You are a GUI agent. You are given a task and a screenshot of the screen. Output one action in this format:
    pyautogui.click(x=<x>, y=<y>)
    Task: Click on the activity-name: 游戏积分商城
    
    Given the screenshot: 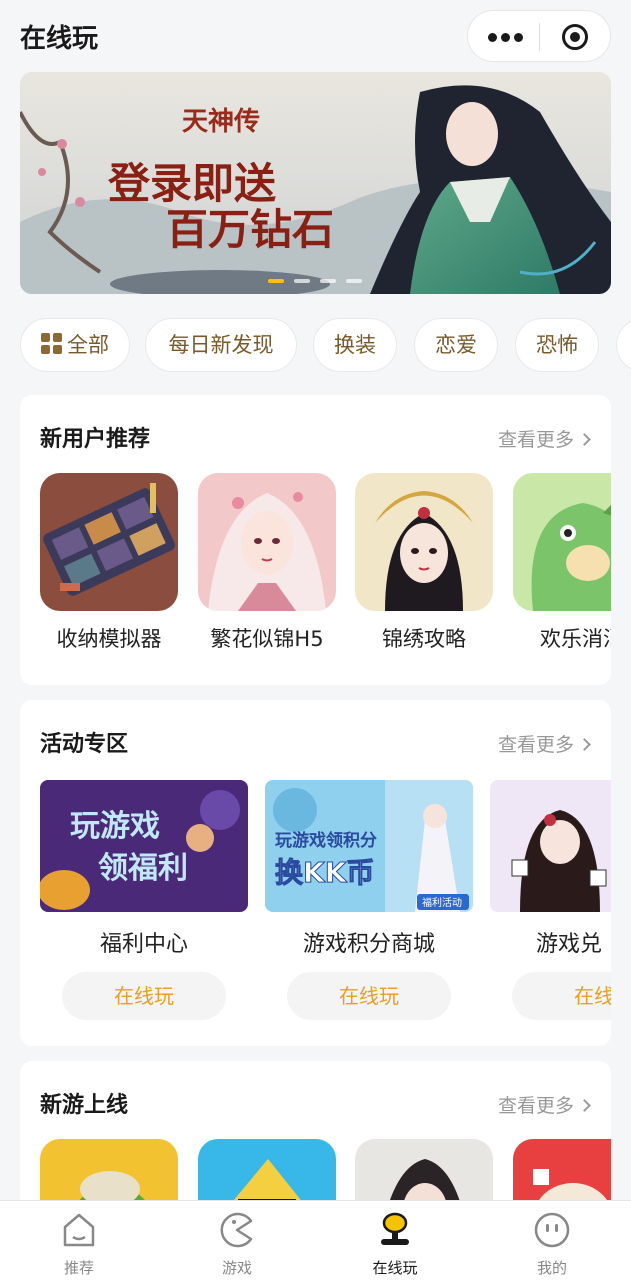 What is the action you would take?
    pyautogui.click(x=368, y=944)
    